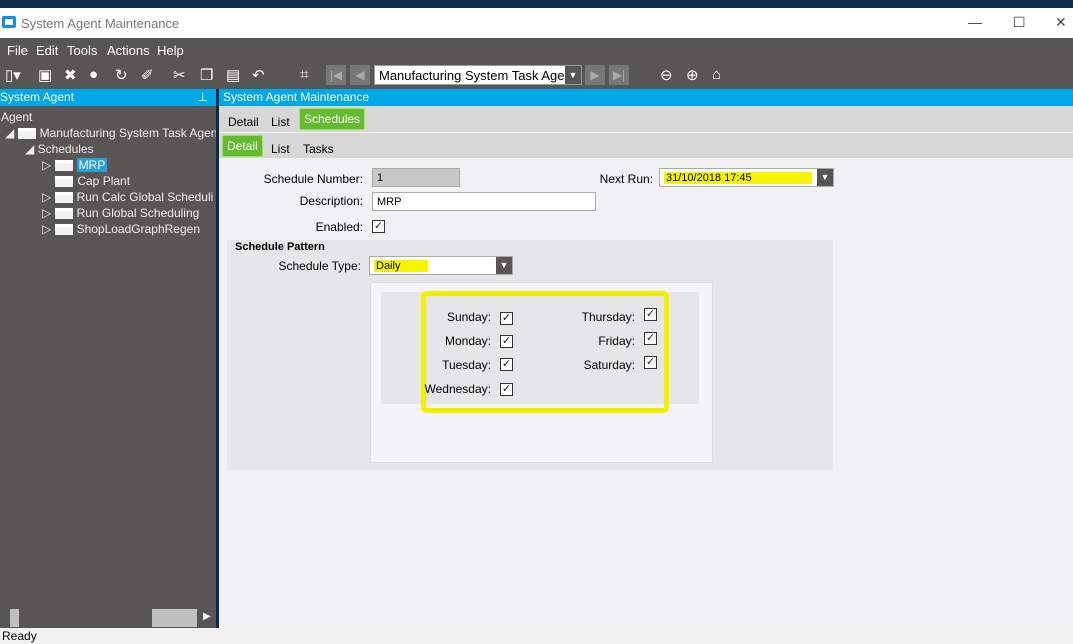  I want to click on tab-schedules: Schedules, so click(332, 119).